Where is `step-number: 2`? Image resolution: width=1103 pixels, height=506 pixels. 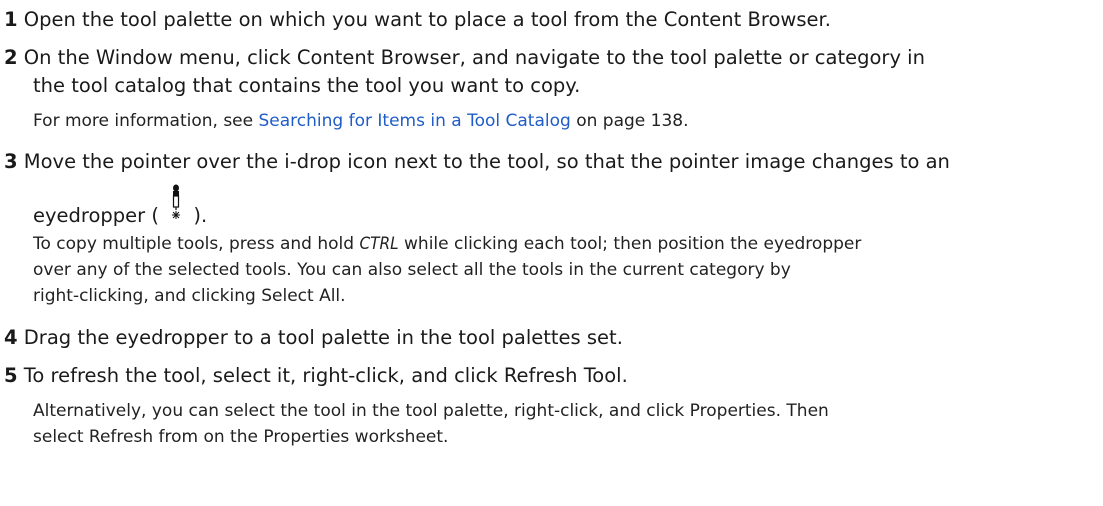
step-number: 2 is located at coordinates (11, 57).